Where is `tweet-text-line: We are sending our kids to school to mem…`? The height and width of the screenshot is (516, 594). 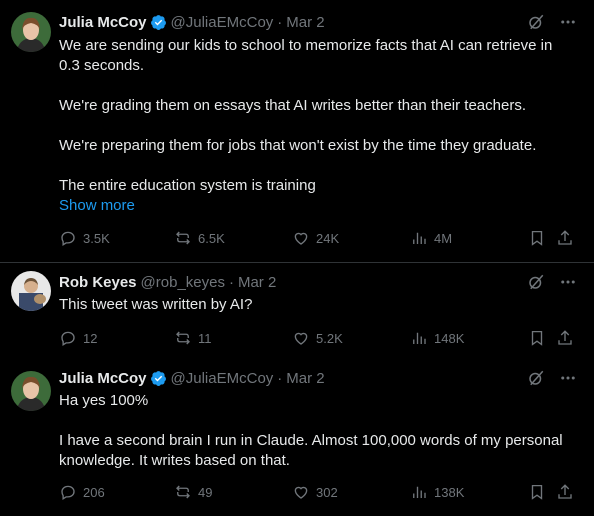 tweet-text-line: We are sending our kids to school to mem… is located at coordinates (306, 45).